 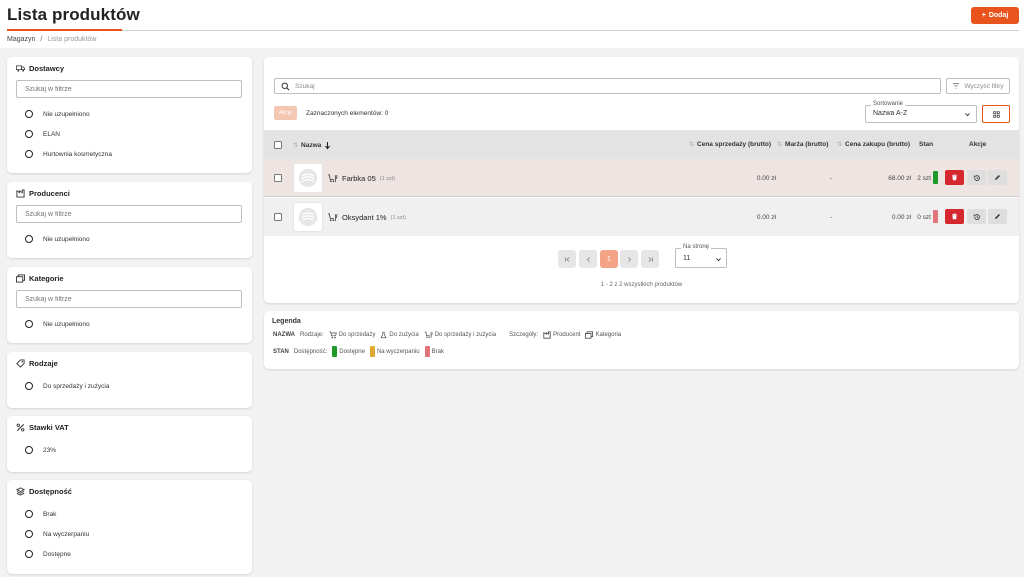 I want to click on chevron-down-icon, so click(x=718, y=260).